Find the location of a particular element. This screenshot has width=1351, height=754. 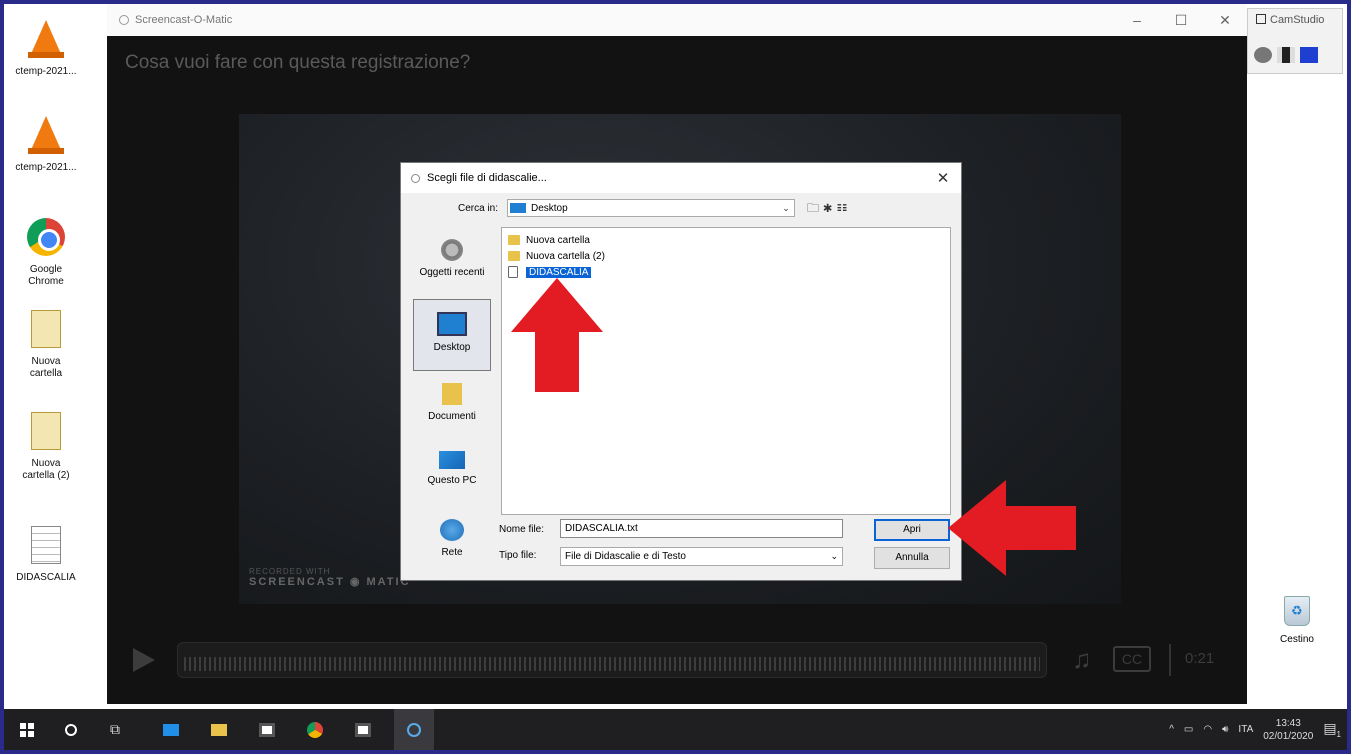

timeline-waveform is located at coordinates (612, 660).